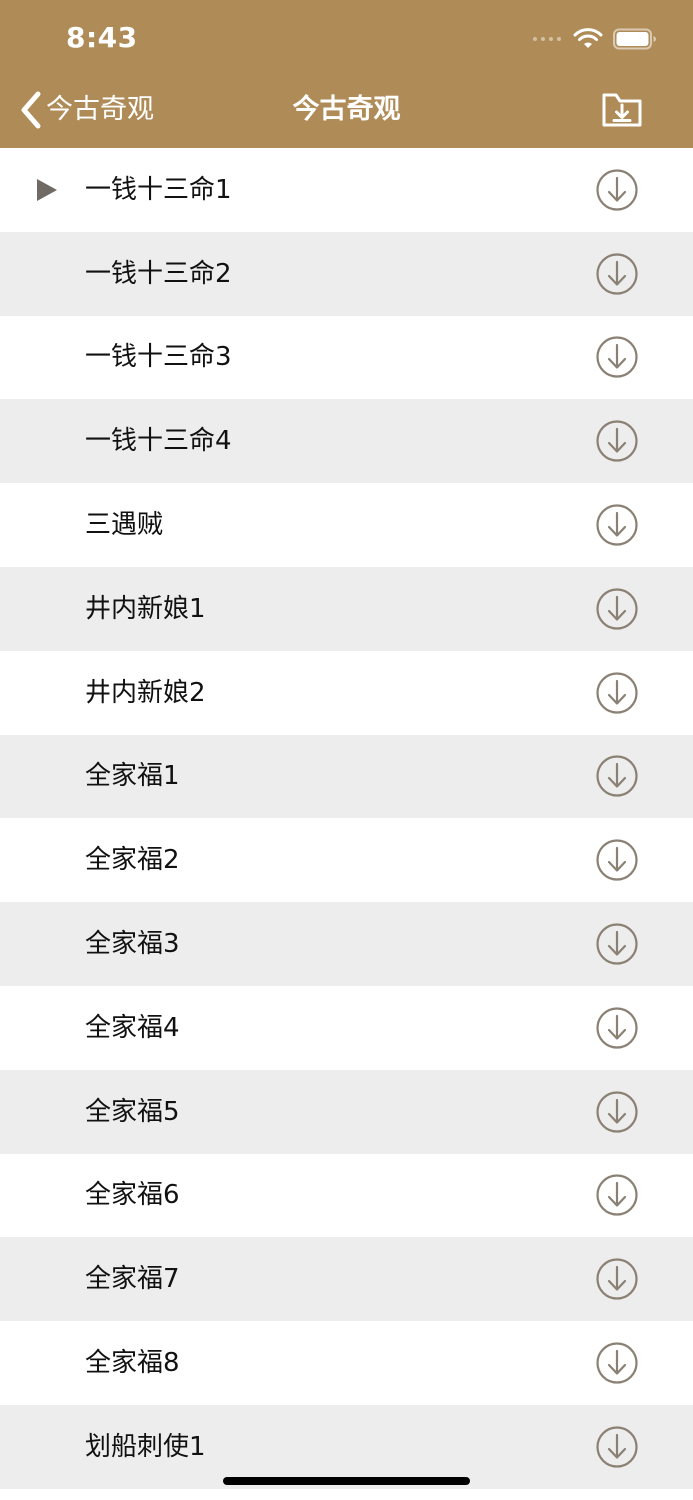  What do you see at coordinates (158, 189) in the screenshot?
I see `list-item-title: 一钱十三命1` at bounding box center [158, 189].